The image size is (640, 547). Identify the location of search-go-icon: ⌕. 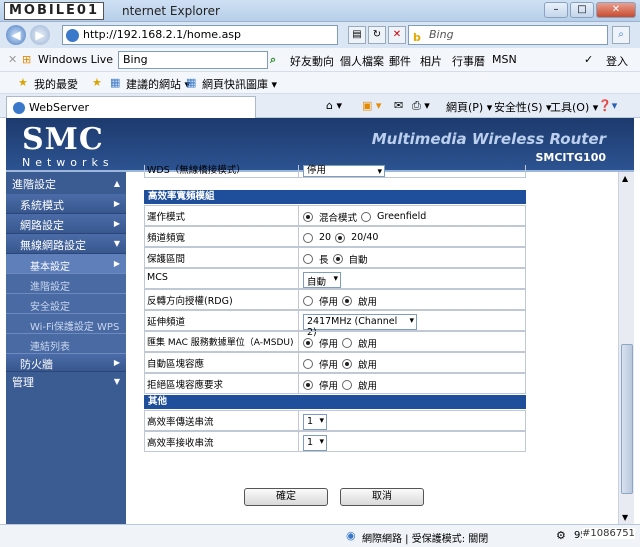
(621, 35).